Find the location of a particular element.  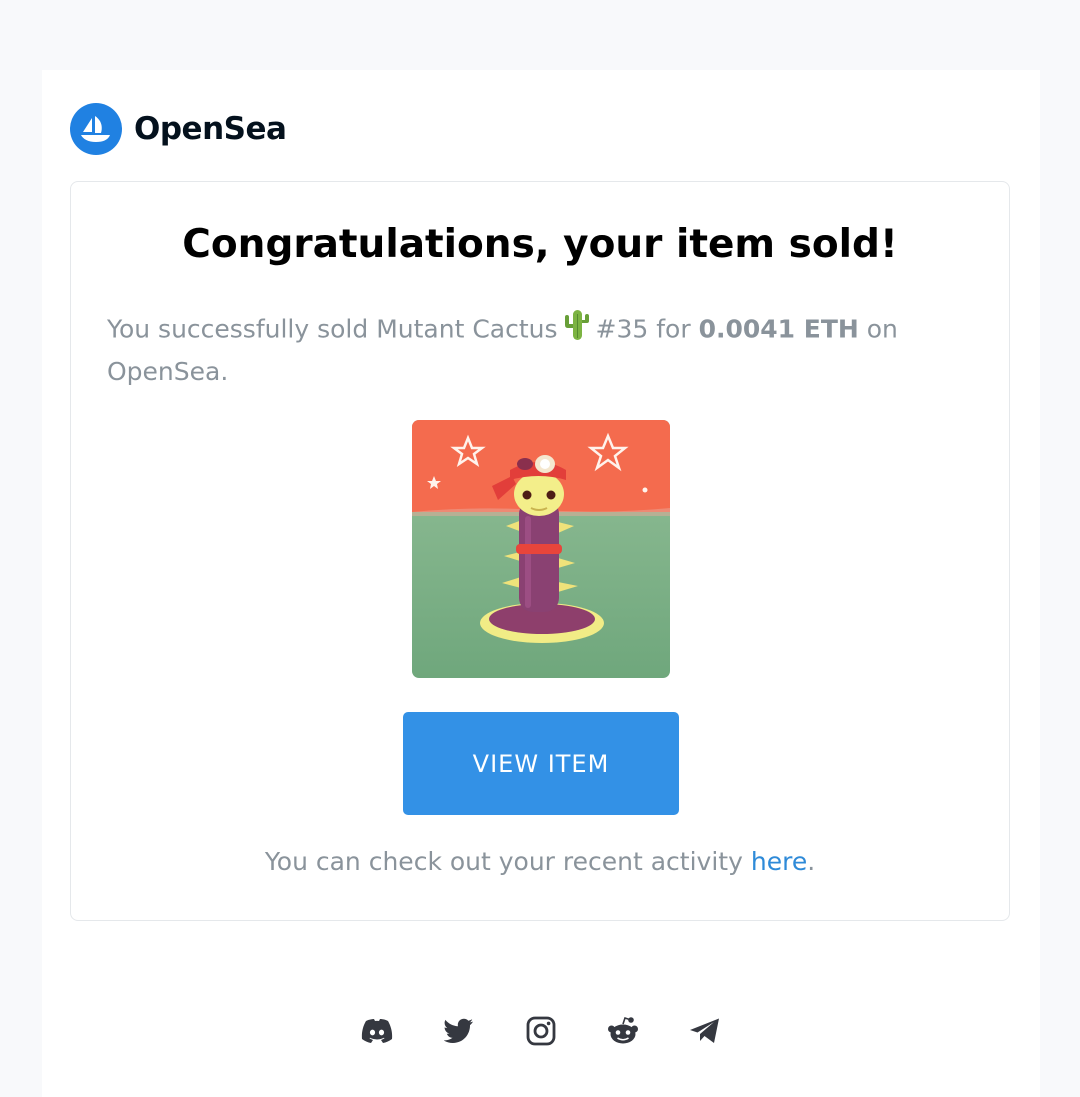

message-prefix: You successfully sold Mutant Cactus is located at coordinates (332, 329).